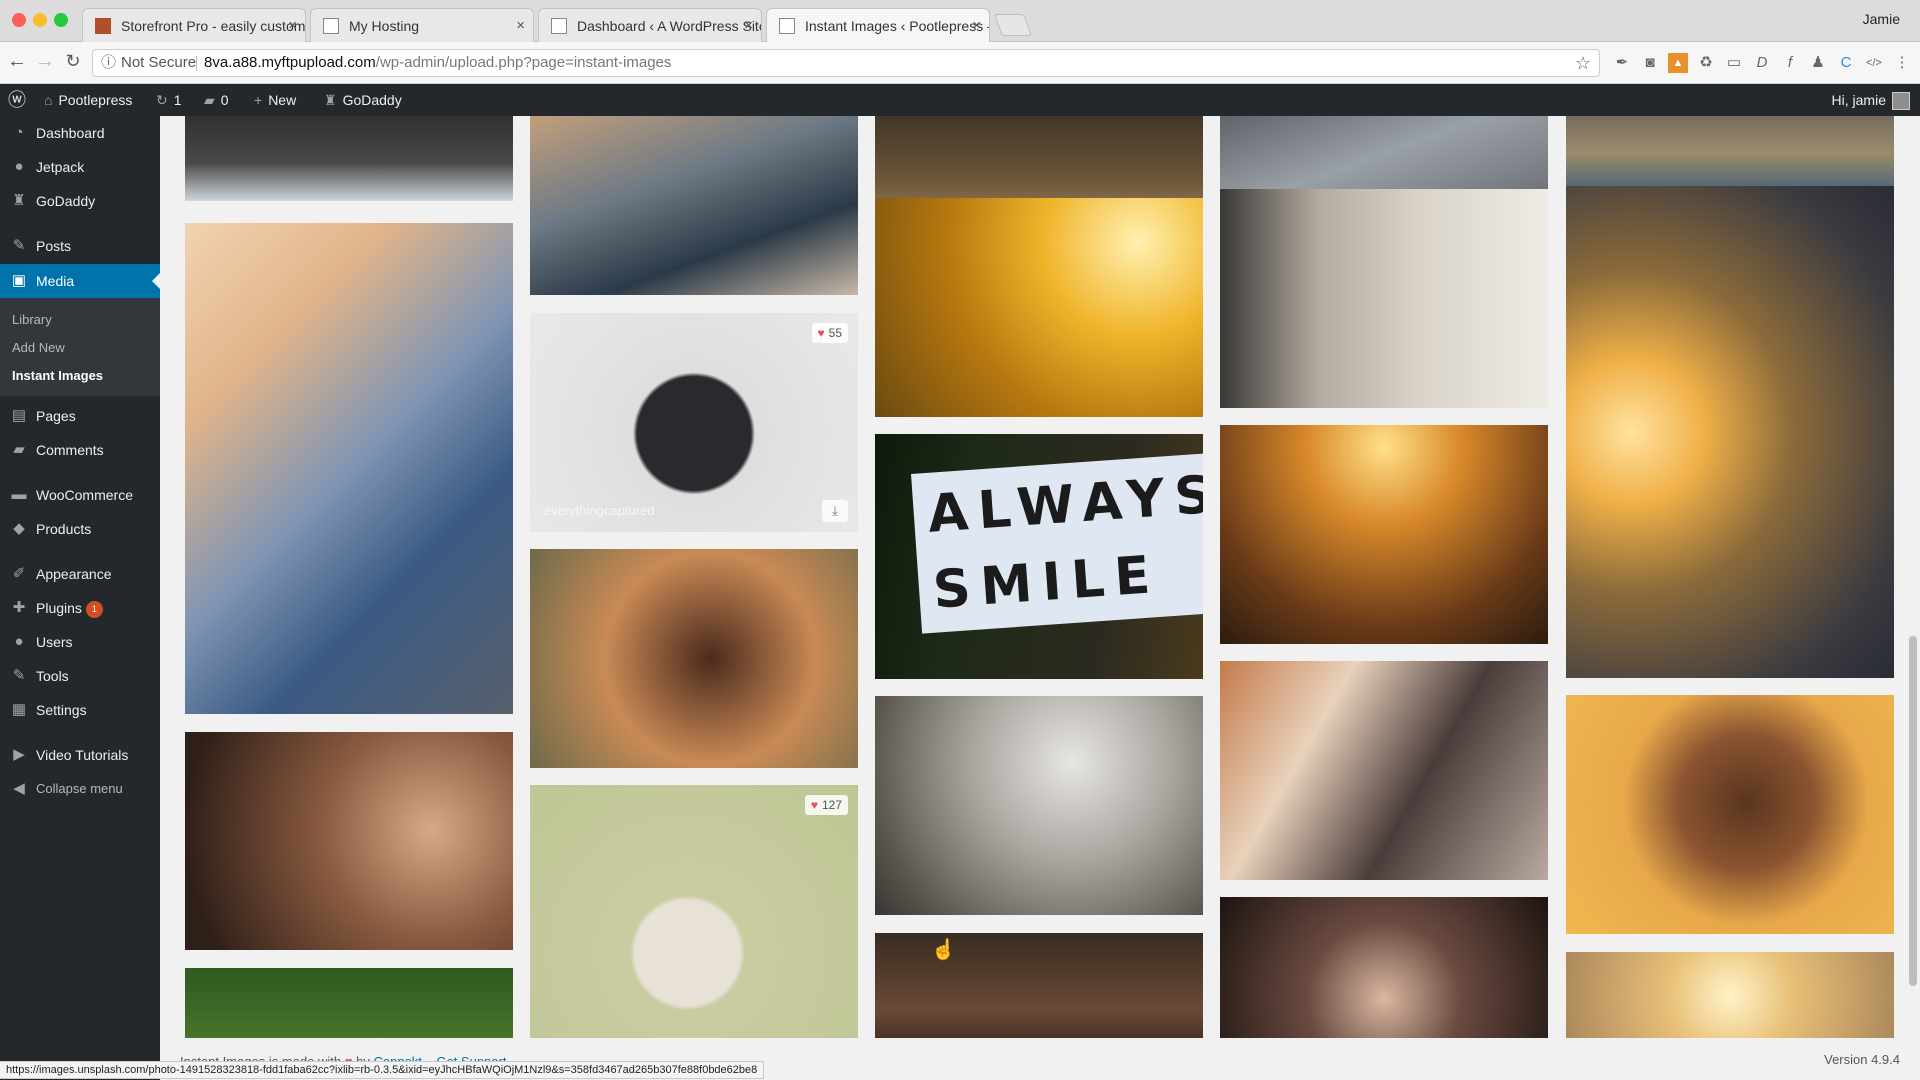 This screenshot has width=1920, height=1080. Describe the element at coordinates (17, 61) in the screenshot. I see `back-arrow-icon: ←` at that location.